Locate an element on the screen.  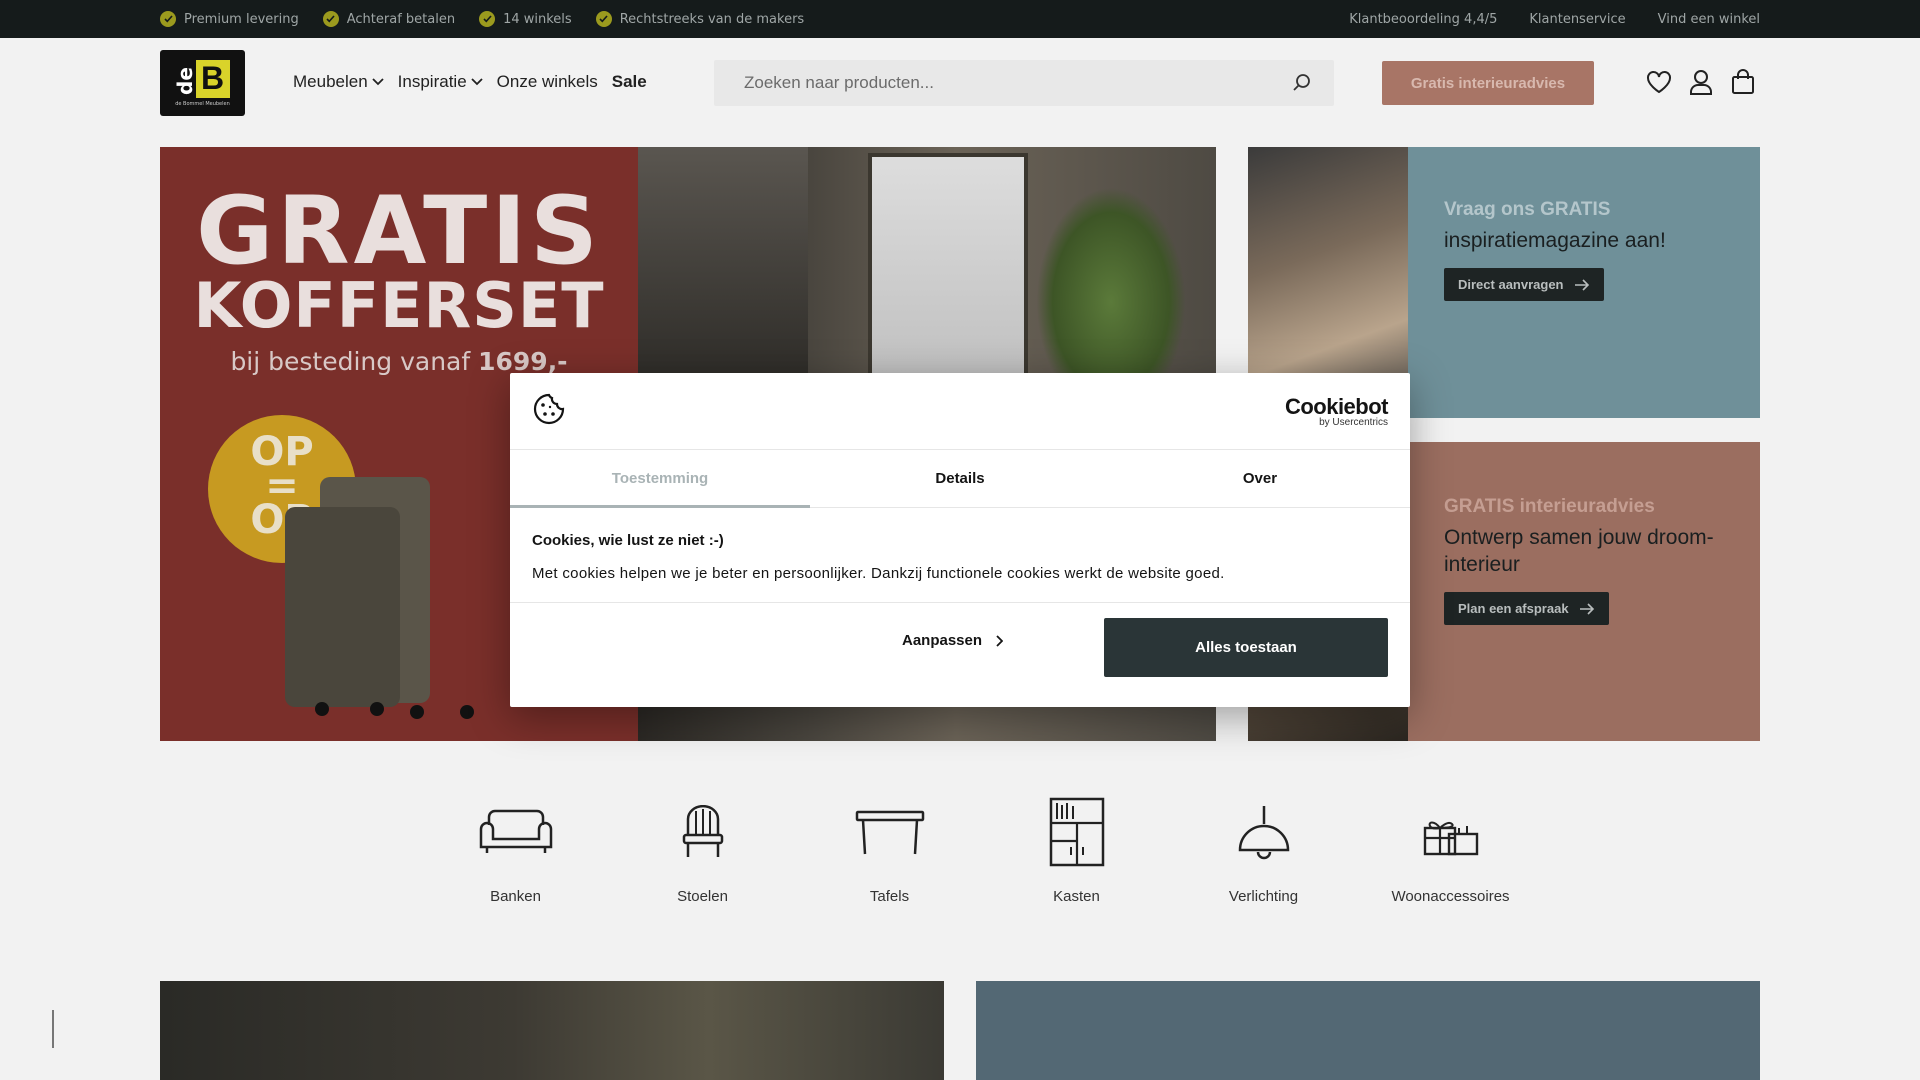
dialog-header: Cookiebot by Usercentrics is located at coordinates (960, 411).